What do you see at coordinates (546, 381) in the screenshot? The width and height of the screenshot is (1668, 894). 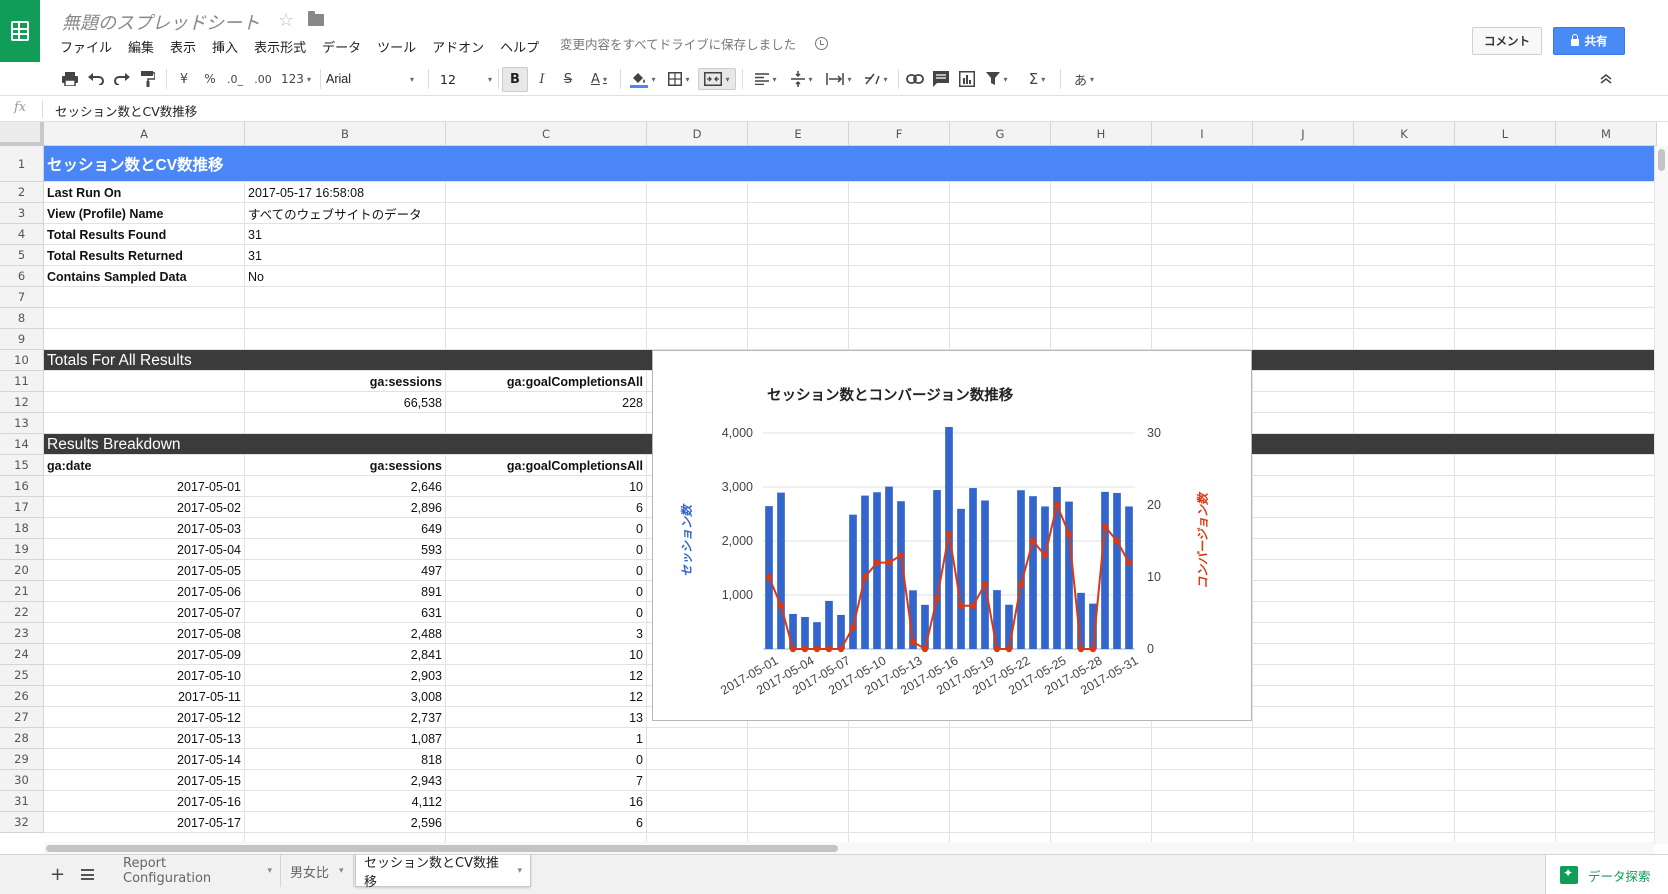 I see `totals-col-header: ga:goalCompletionsAll` at bounding box center [546, 381].